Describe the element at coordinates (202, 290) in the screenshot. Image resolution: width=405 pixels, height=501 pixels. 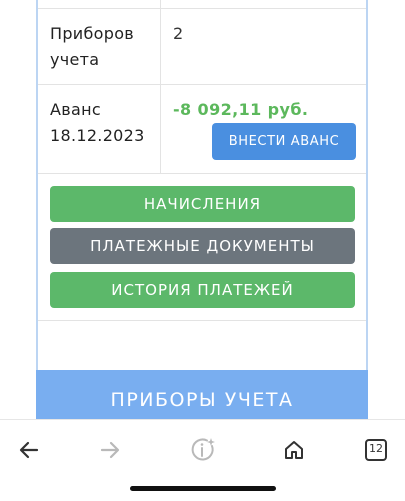
I see `payment-history-button: ИСТОРИЯ ПЛАТЕЖЕЙ` at that location.